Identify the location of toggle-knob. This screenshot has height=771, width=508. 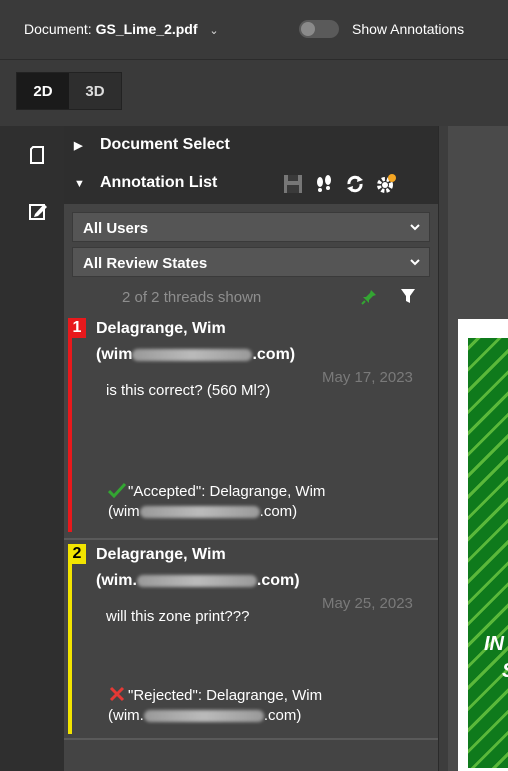
(308, 29).